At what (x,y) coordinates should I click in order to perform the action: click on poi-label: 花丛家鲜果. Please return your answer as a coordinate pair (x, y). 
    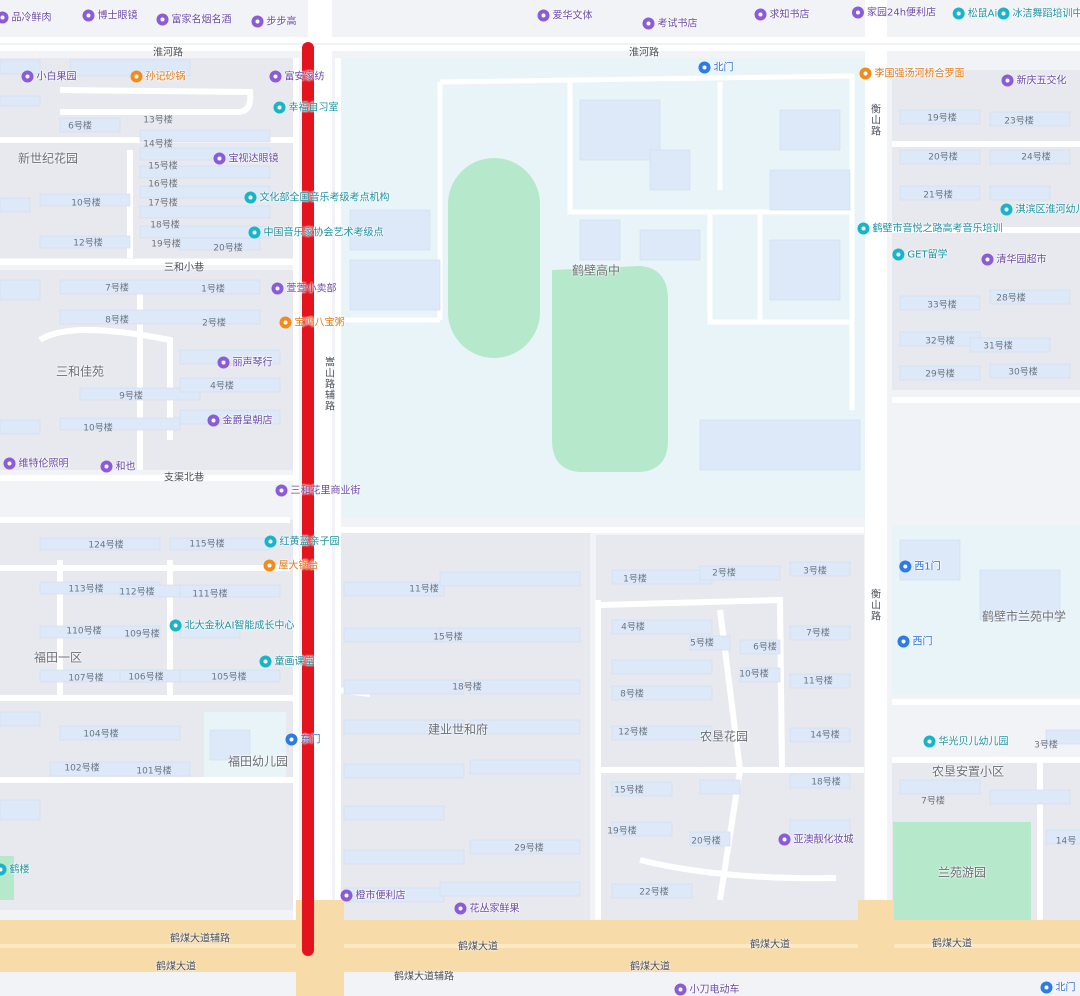
    Looking at the image, I should click on (494, 909).